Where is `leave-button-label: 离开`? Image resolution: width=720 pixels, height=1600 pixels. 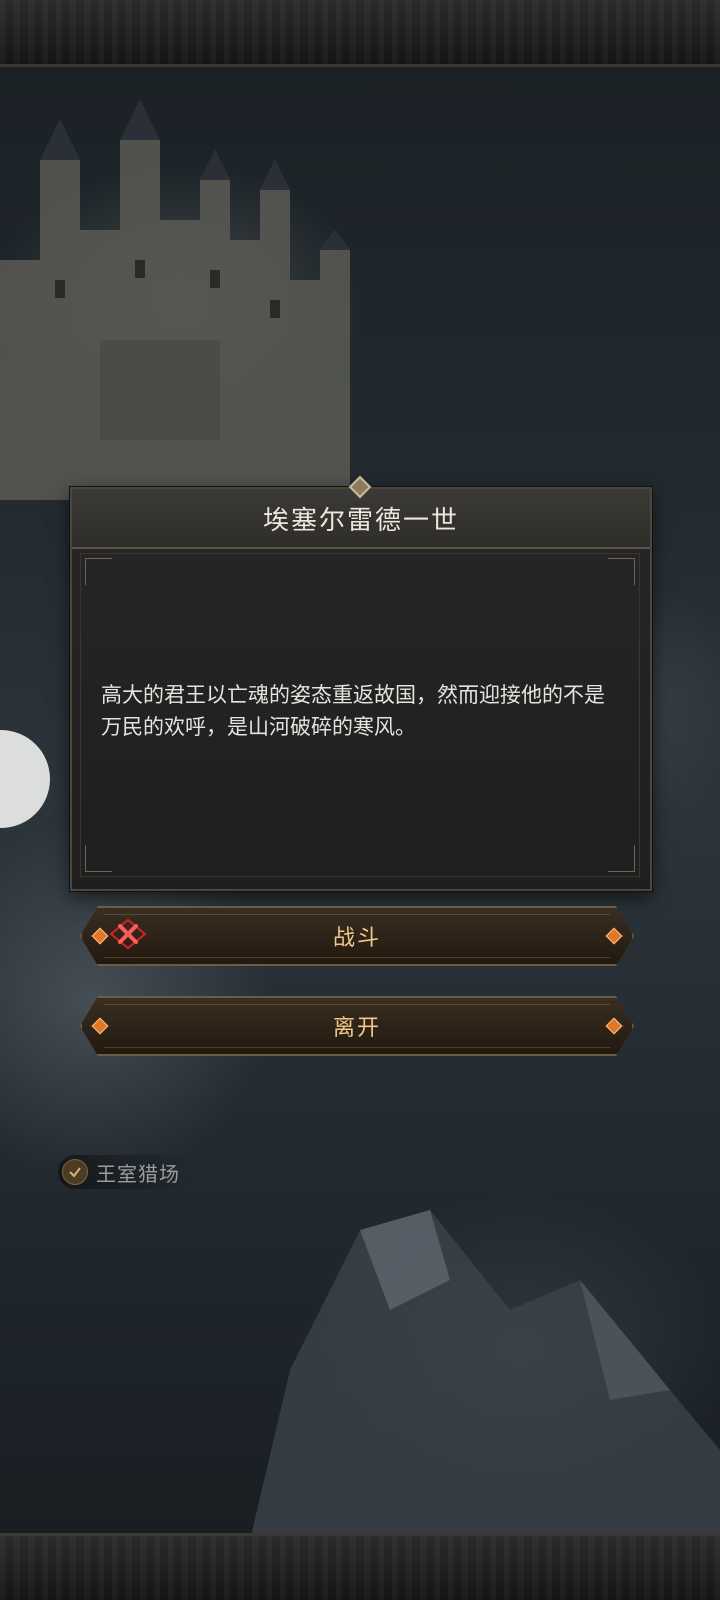 leave-button-label: 离开 is located at coordinates (356, 1028).